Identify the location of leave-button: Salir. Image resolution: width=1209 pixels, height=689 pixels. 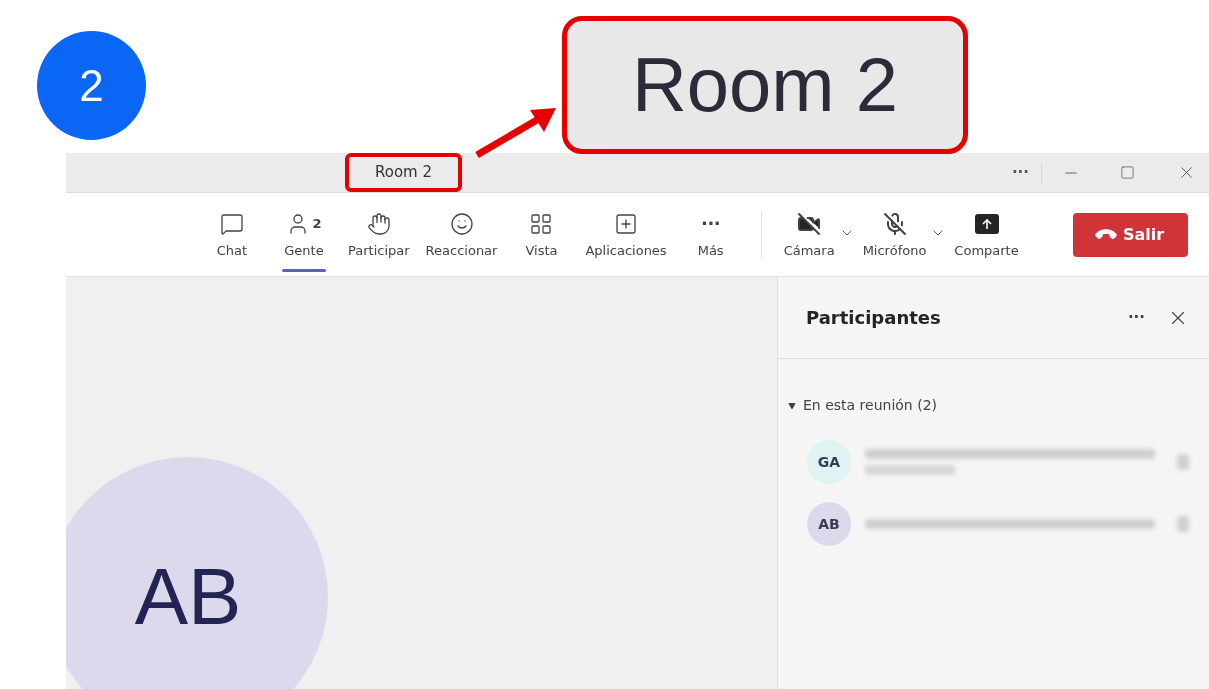
(1130, 234).